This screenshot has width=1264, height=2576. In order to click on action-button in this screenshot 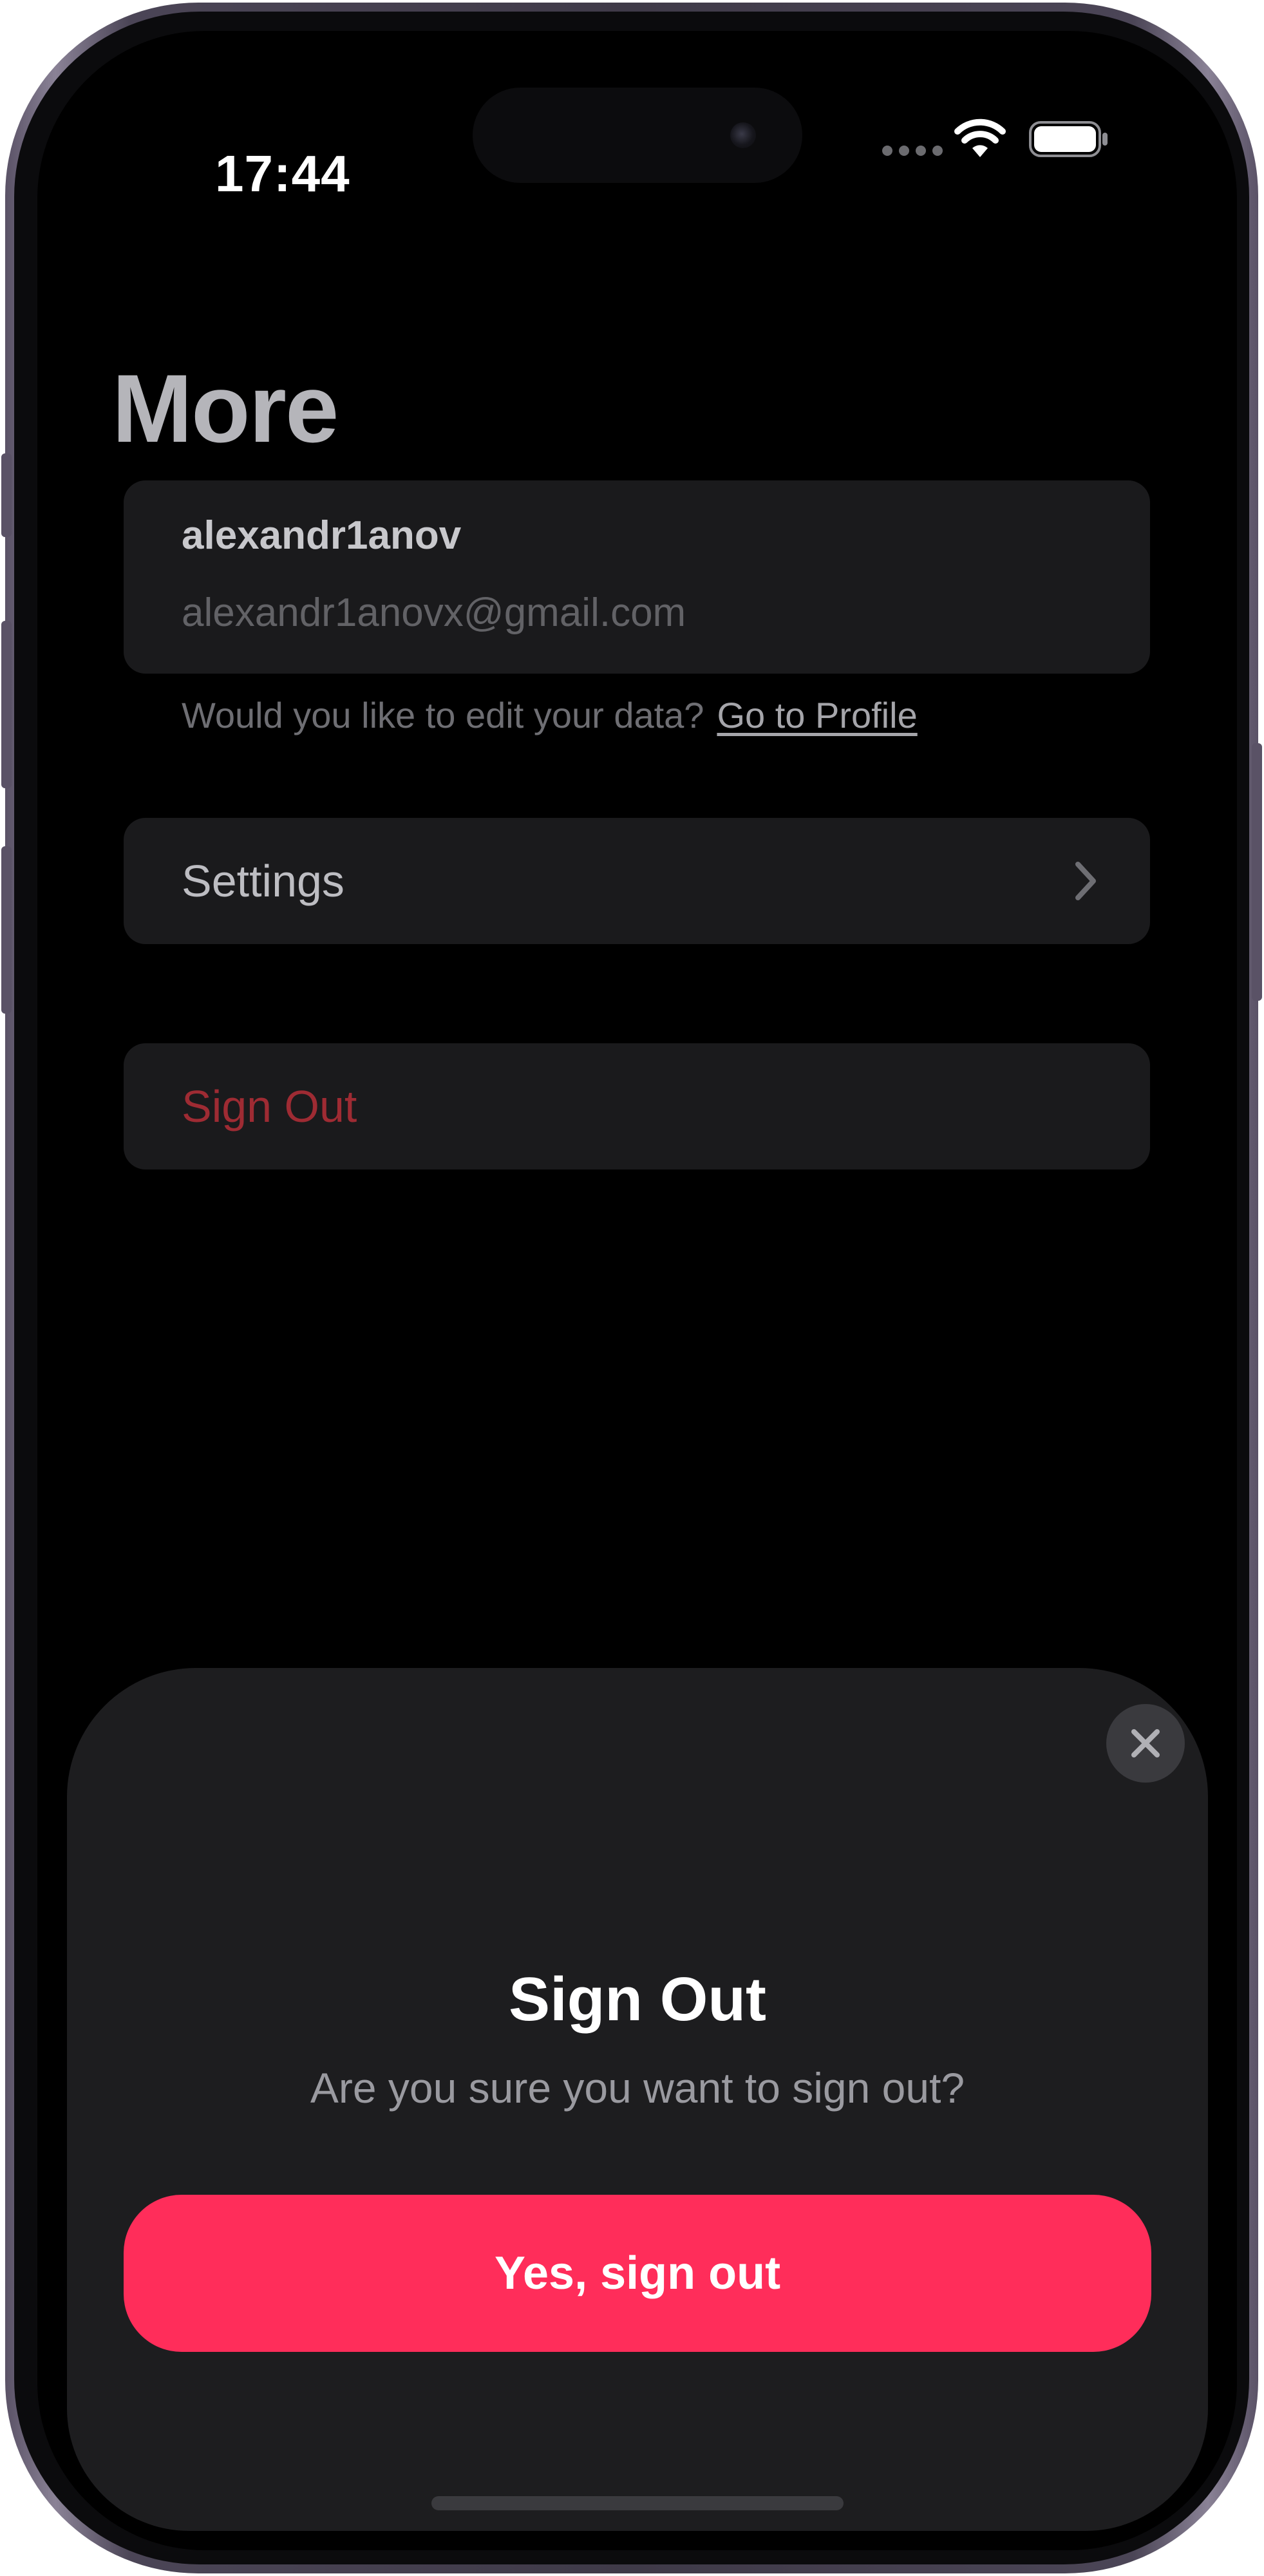, I will do `click(6, 495)`.